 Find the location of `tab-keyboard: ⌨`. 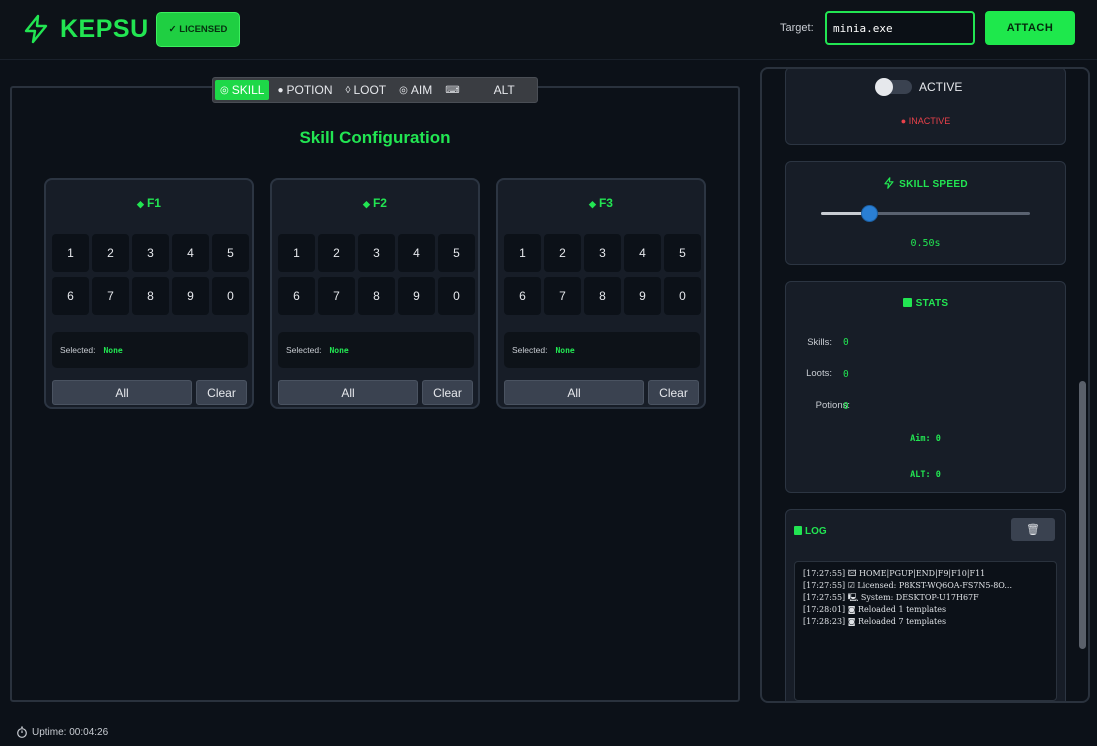

tab-keyboard: ⌨ is located at coordinates (453, 90).